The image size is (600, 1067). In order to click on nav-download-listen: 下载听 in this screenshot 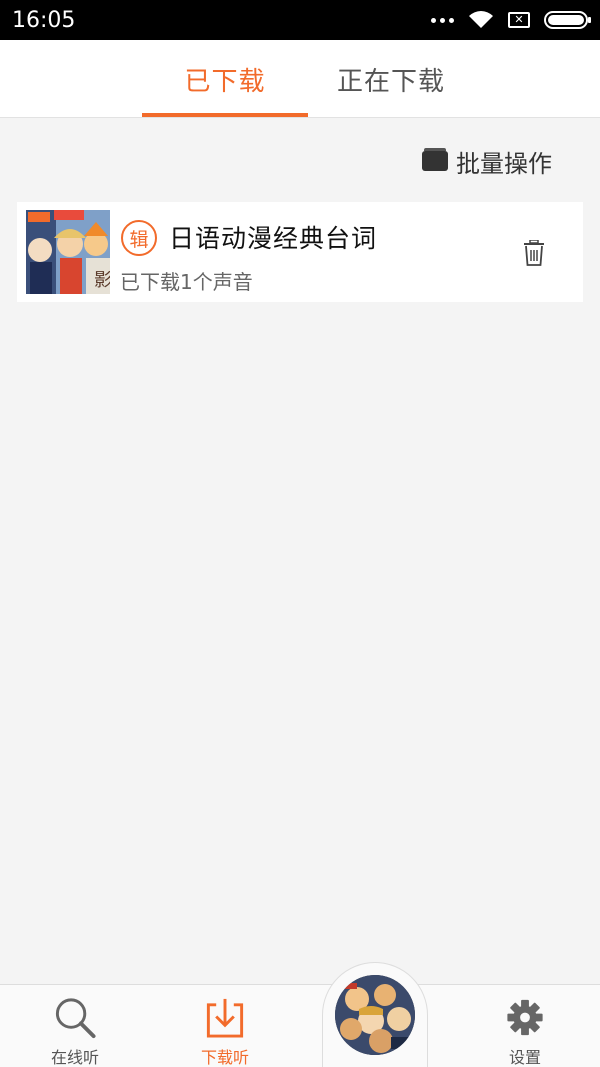, I will do `click(225, 1026)`.